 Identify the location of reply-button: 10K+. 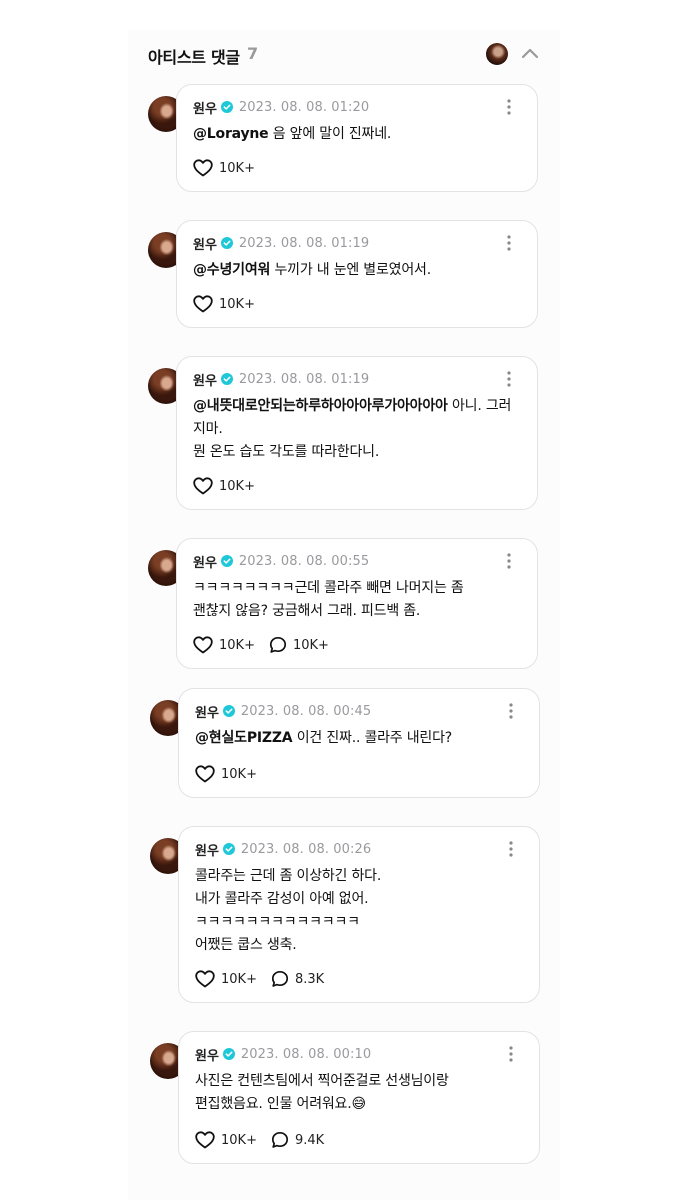
(299, 645).